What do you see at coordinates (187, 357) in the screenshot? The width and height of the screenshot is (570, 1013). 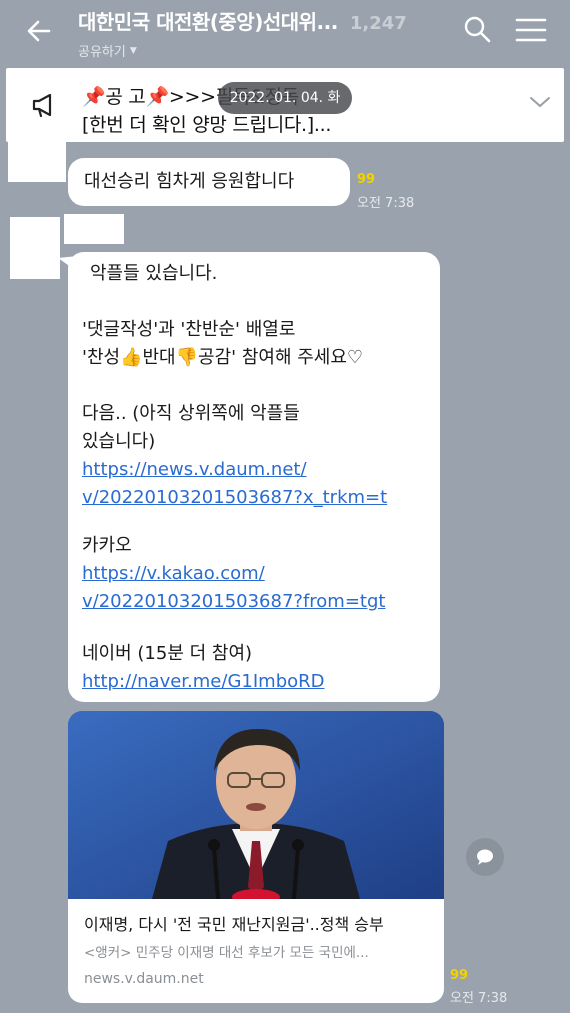 I see `thumbs-down-icon: 👎` at bounding box center [187, 357].